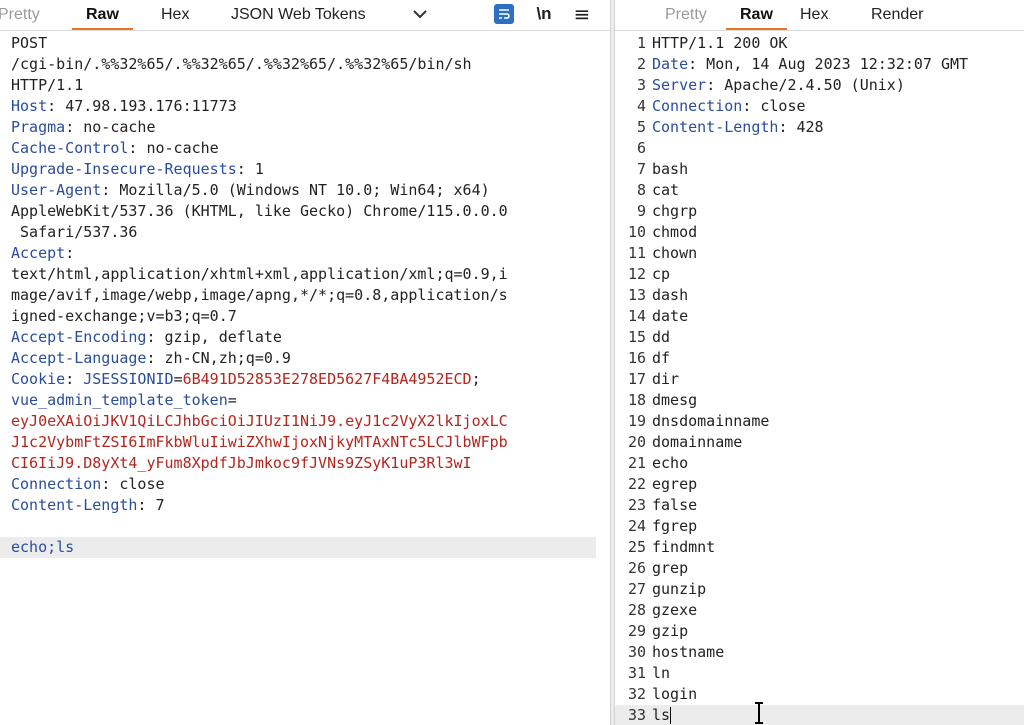 The width and height of the screenshot is (1024, 725). Describe the element at coordinates (819, 547) in the screenshot. I see `response-line: 25 findmnt` at that location.